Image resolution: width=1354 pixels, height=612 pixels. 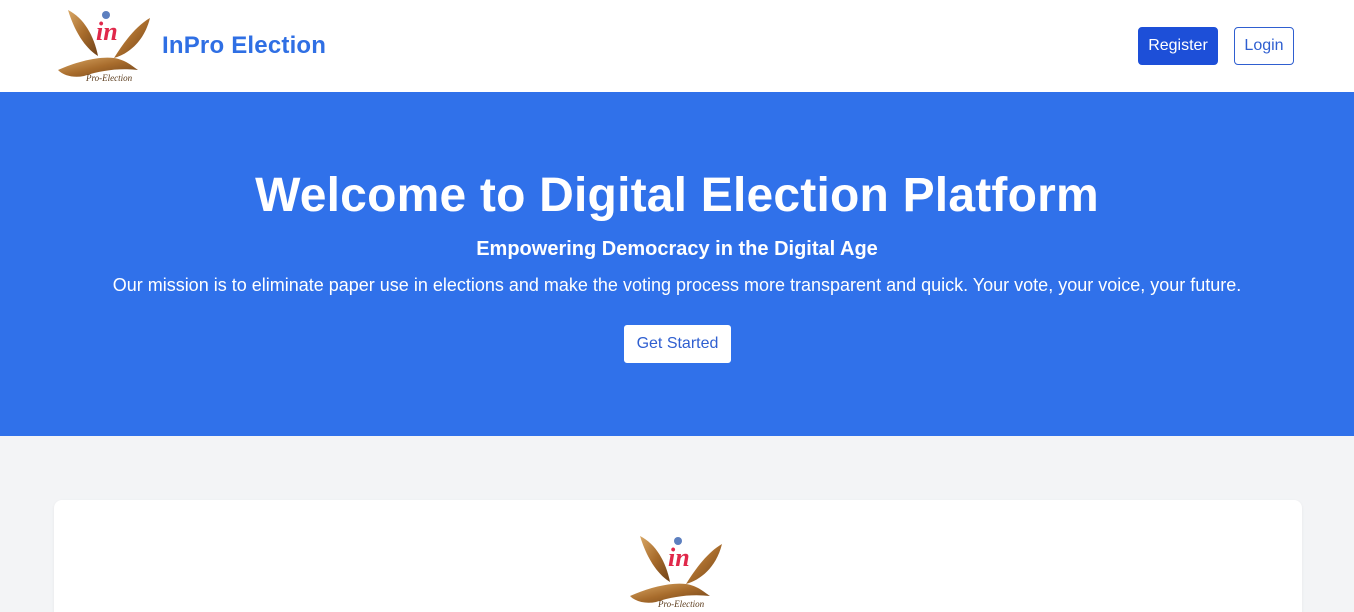 I want to click on hero-subtitle: Empowering Democracy in the Digital Age, so click(x=677, y=249).